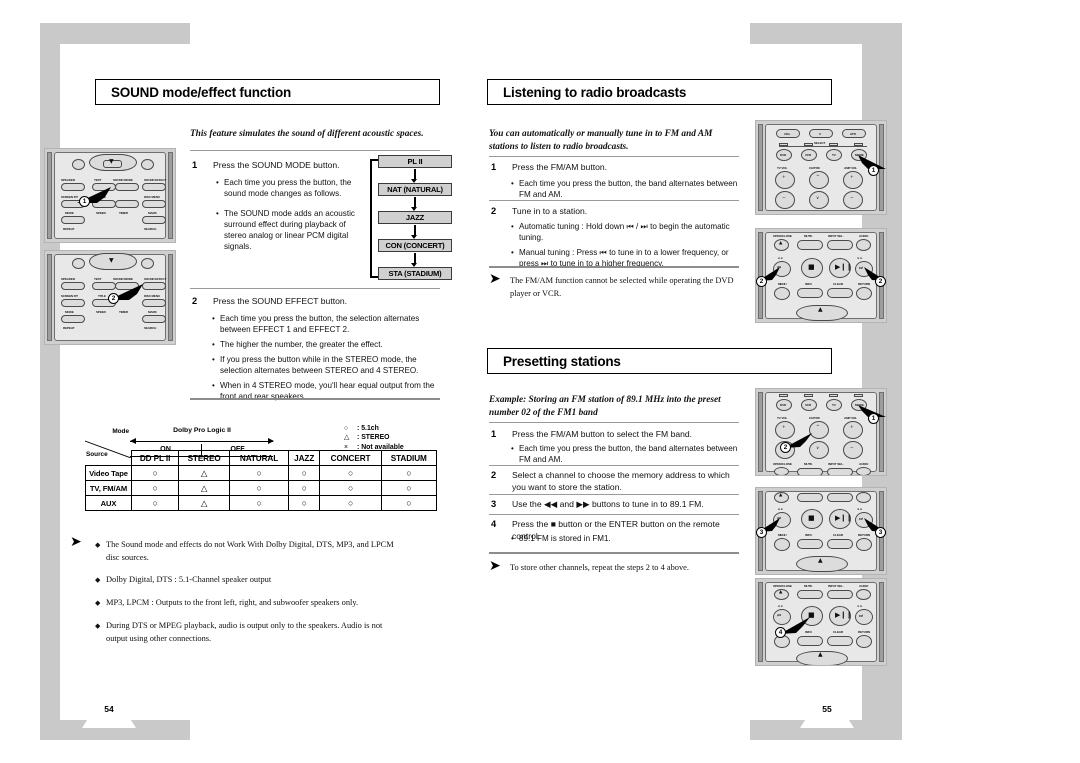 This screenshot has height=763, width=1080. Describe the element at coordinates (68, 279) in the screenshot. I see `speaker-label: SPEAKER` at that location.